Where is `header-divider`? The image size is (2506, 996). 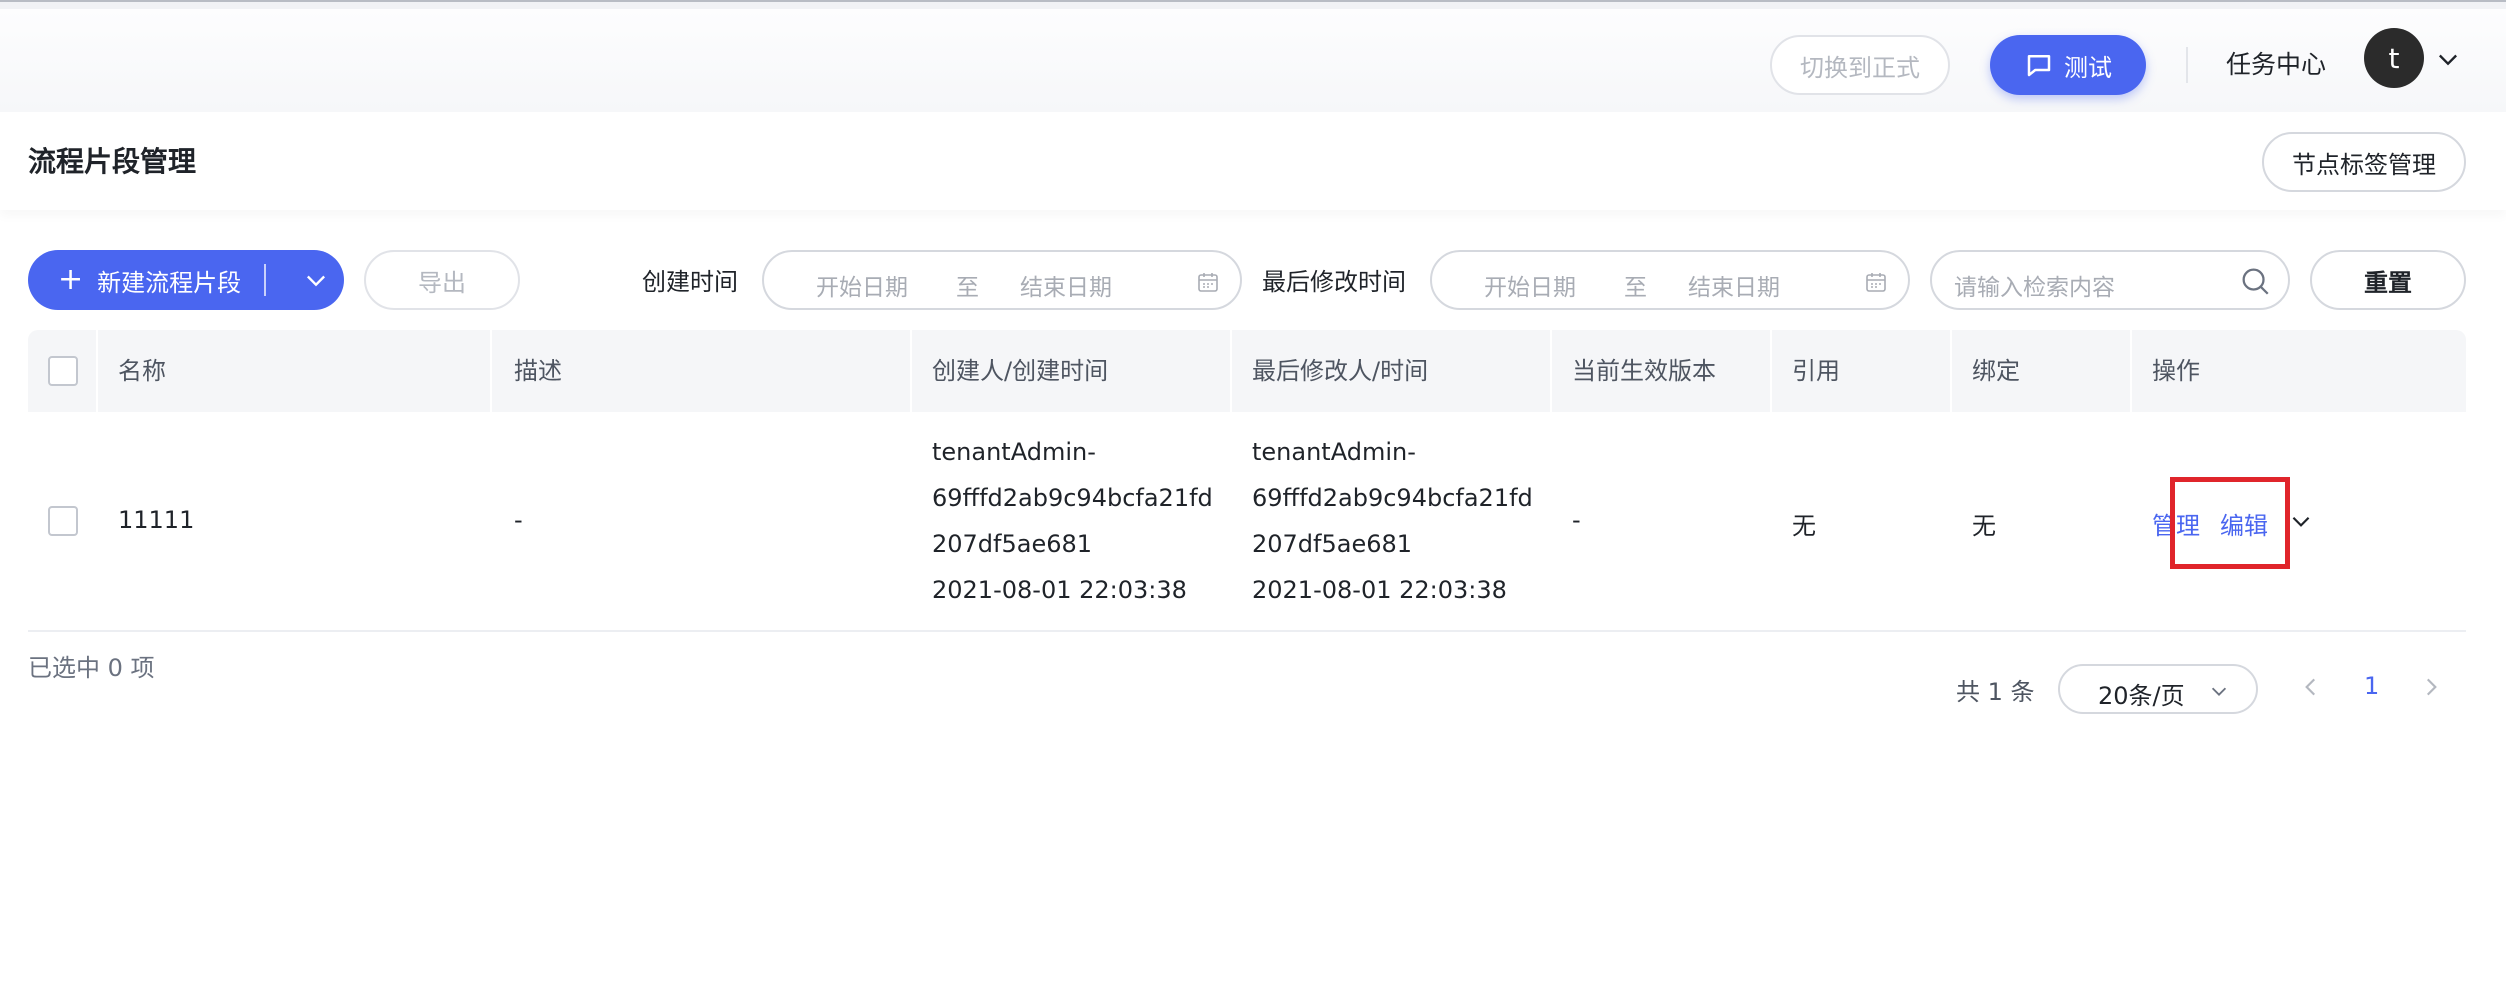 header-divider is located at coordinates (2187, 65).